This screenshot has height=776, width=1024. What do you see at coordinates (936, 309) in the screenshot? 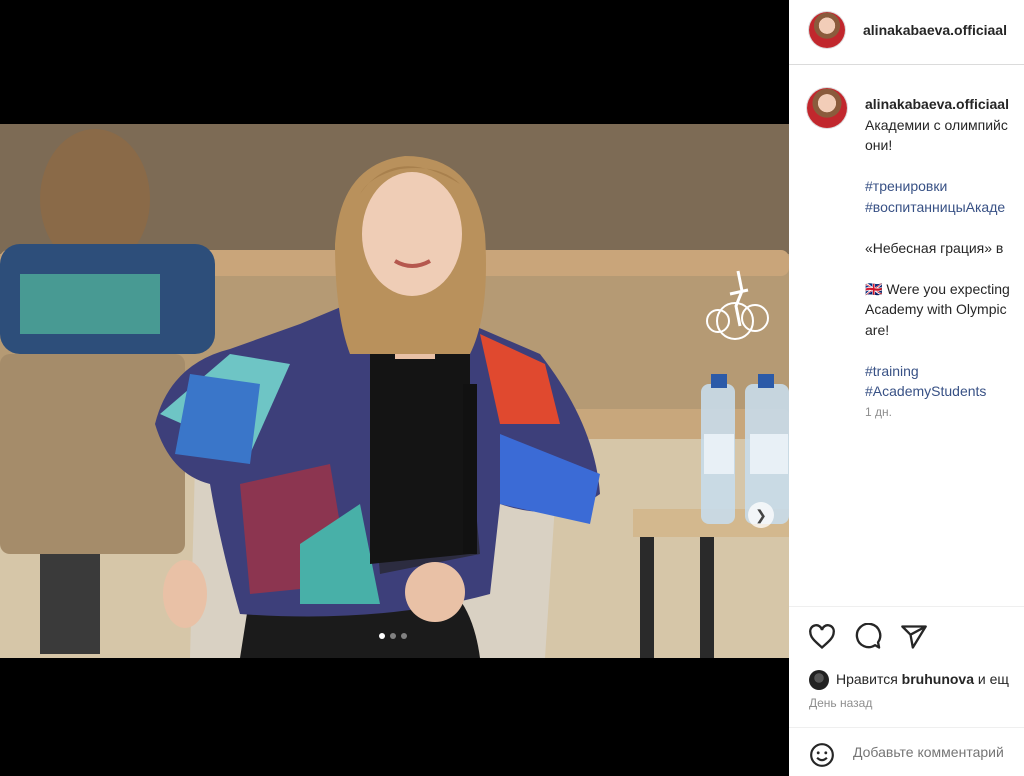
I see `caption-line: Academy with Olympic` at bounding box center [936, 309].